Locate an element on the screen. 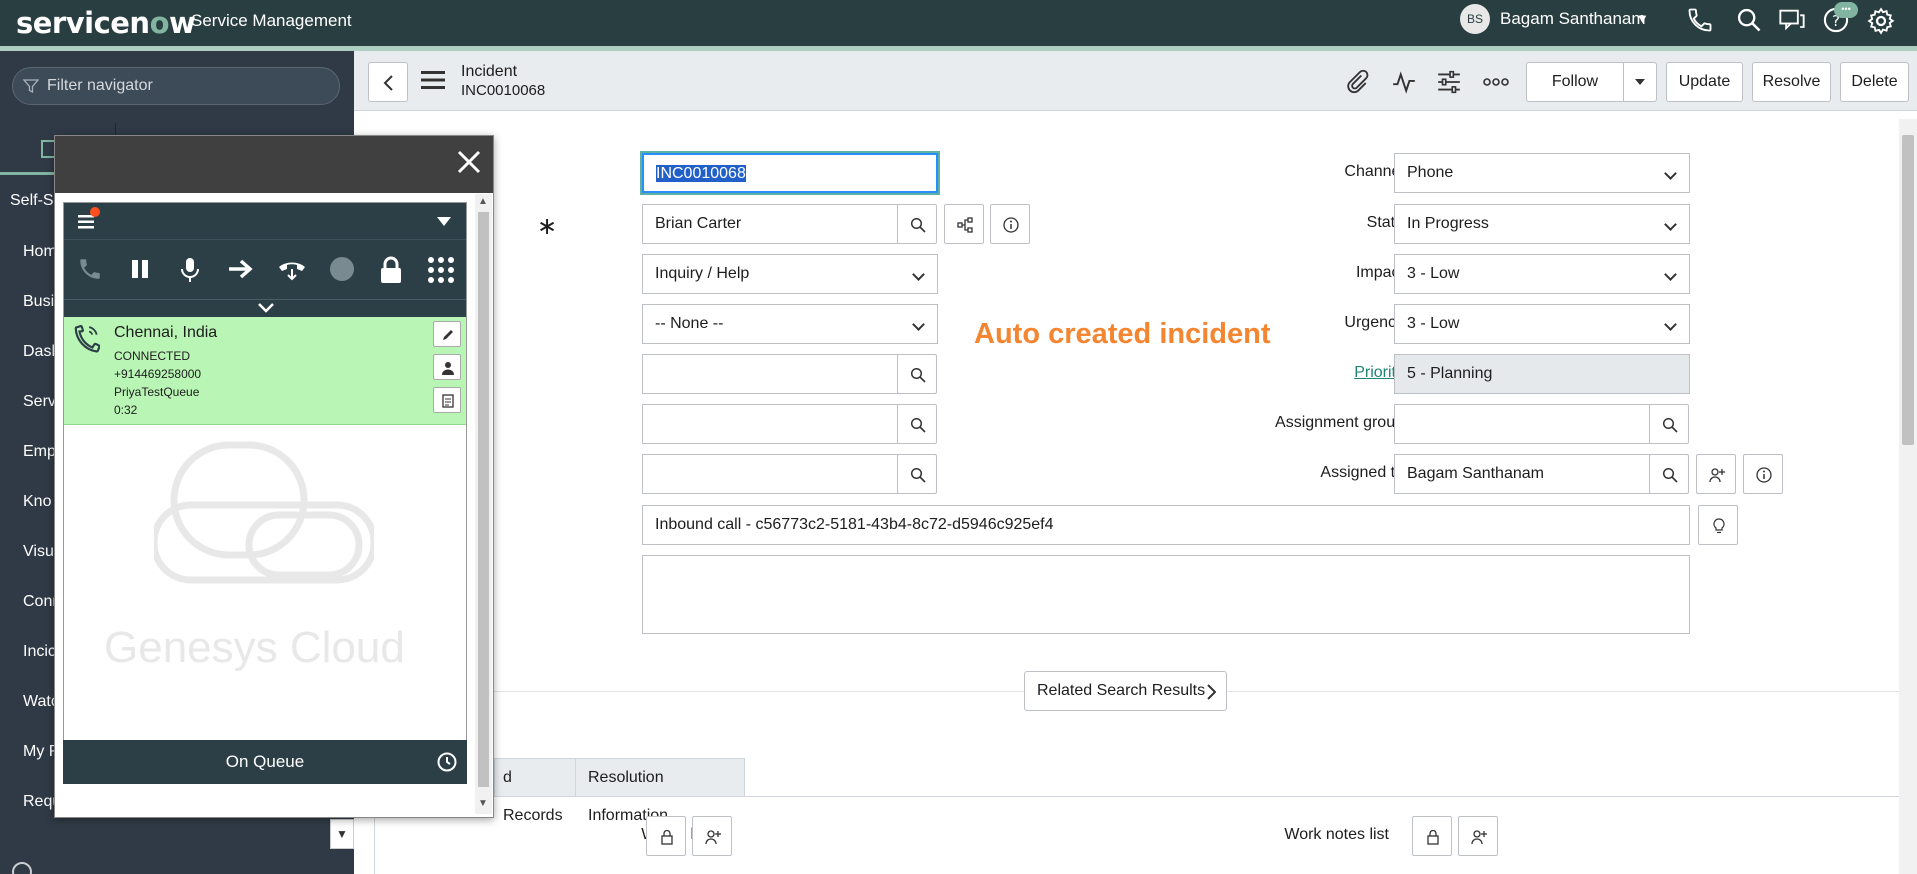  page-scrollbar is located at coordinates (1908, 496).